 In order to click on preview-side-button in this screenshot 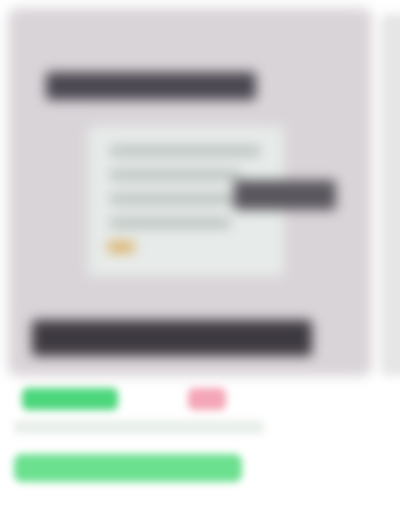, I will do `click(285, 195)`.